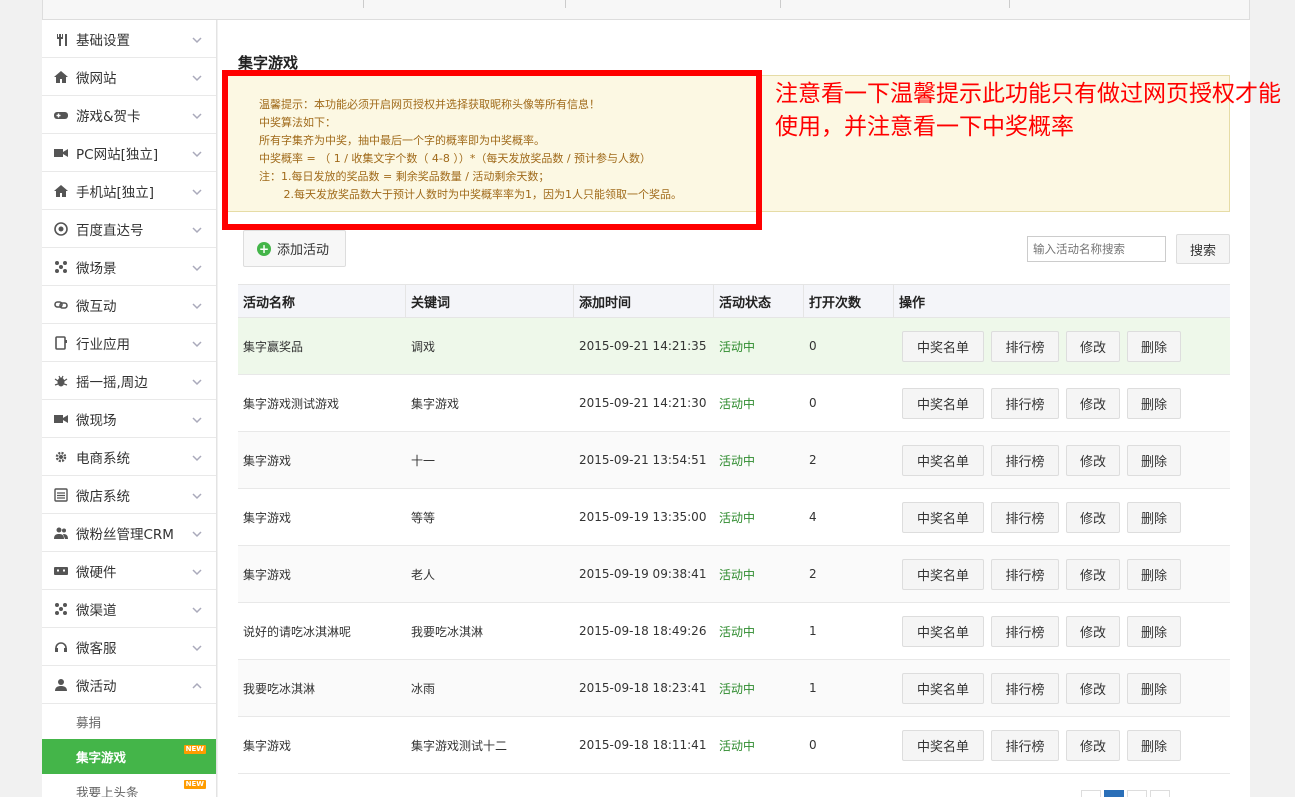  I want to click on sidebar-subitem: 我要上头条 NEW, so click(129, 785).